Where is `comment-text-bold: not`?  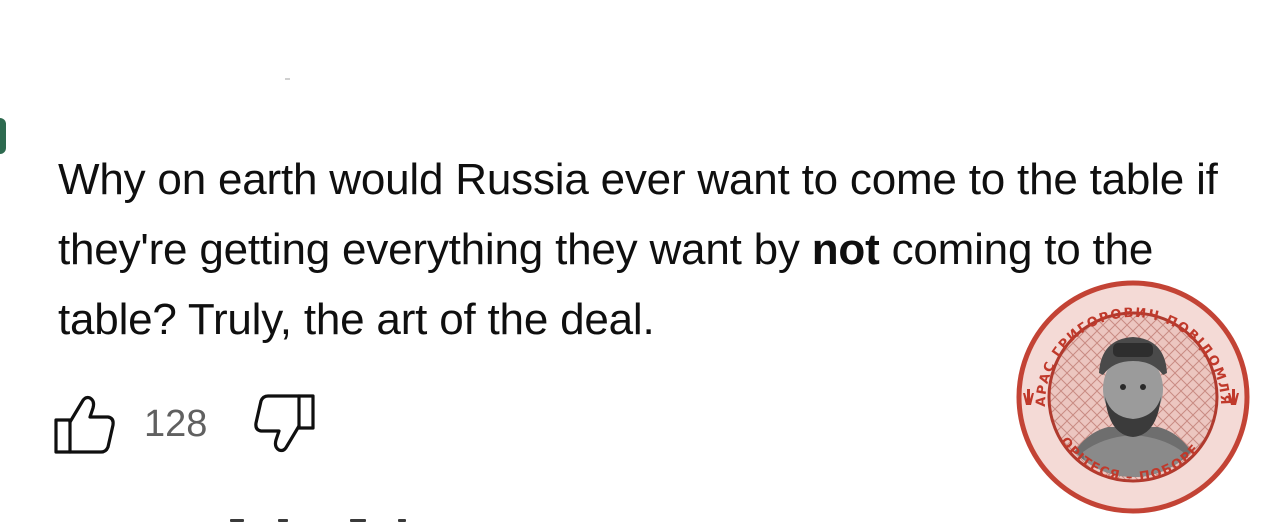 comment-text-bold: not is located at coordinates (845, 249).